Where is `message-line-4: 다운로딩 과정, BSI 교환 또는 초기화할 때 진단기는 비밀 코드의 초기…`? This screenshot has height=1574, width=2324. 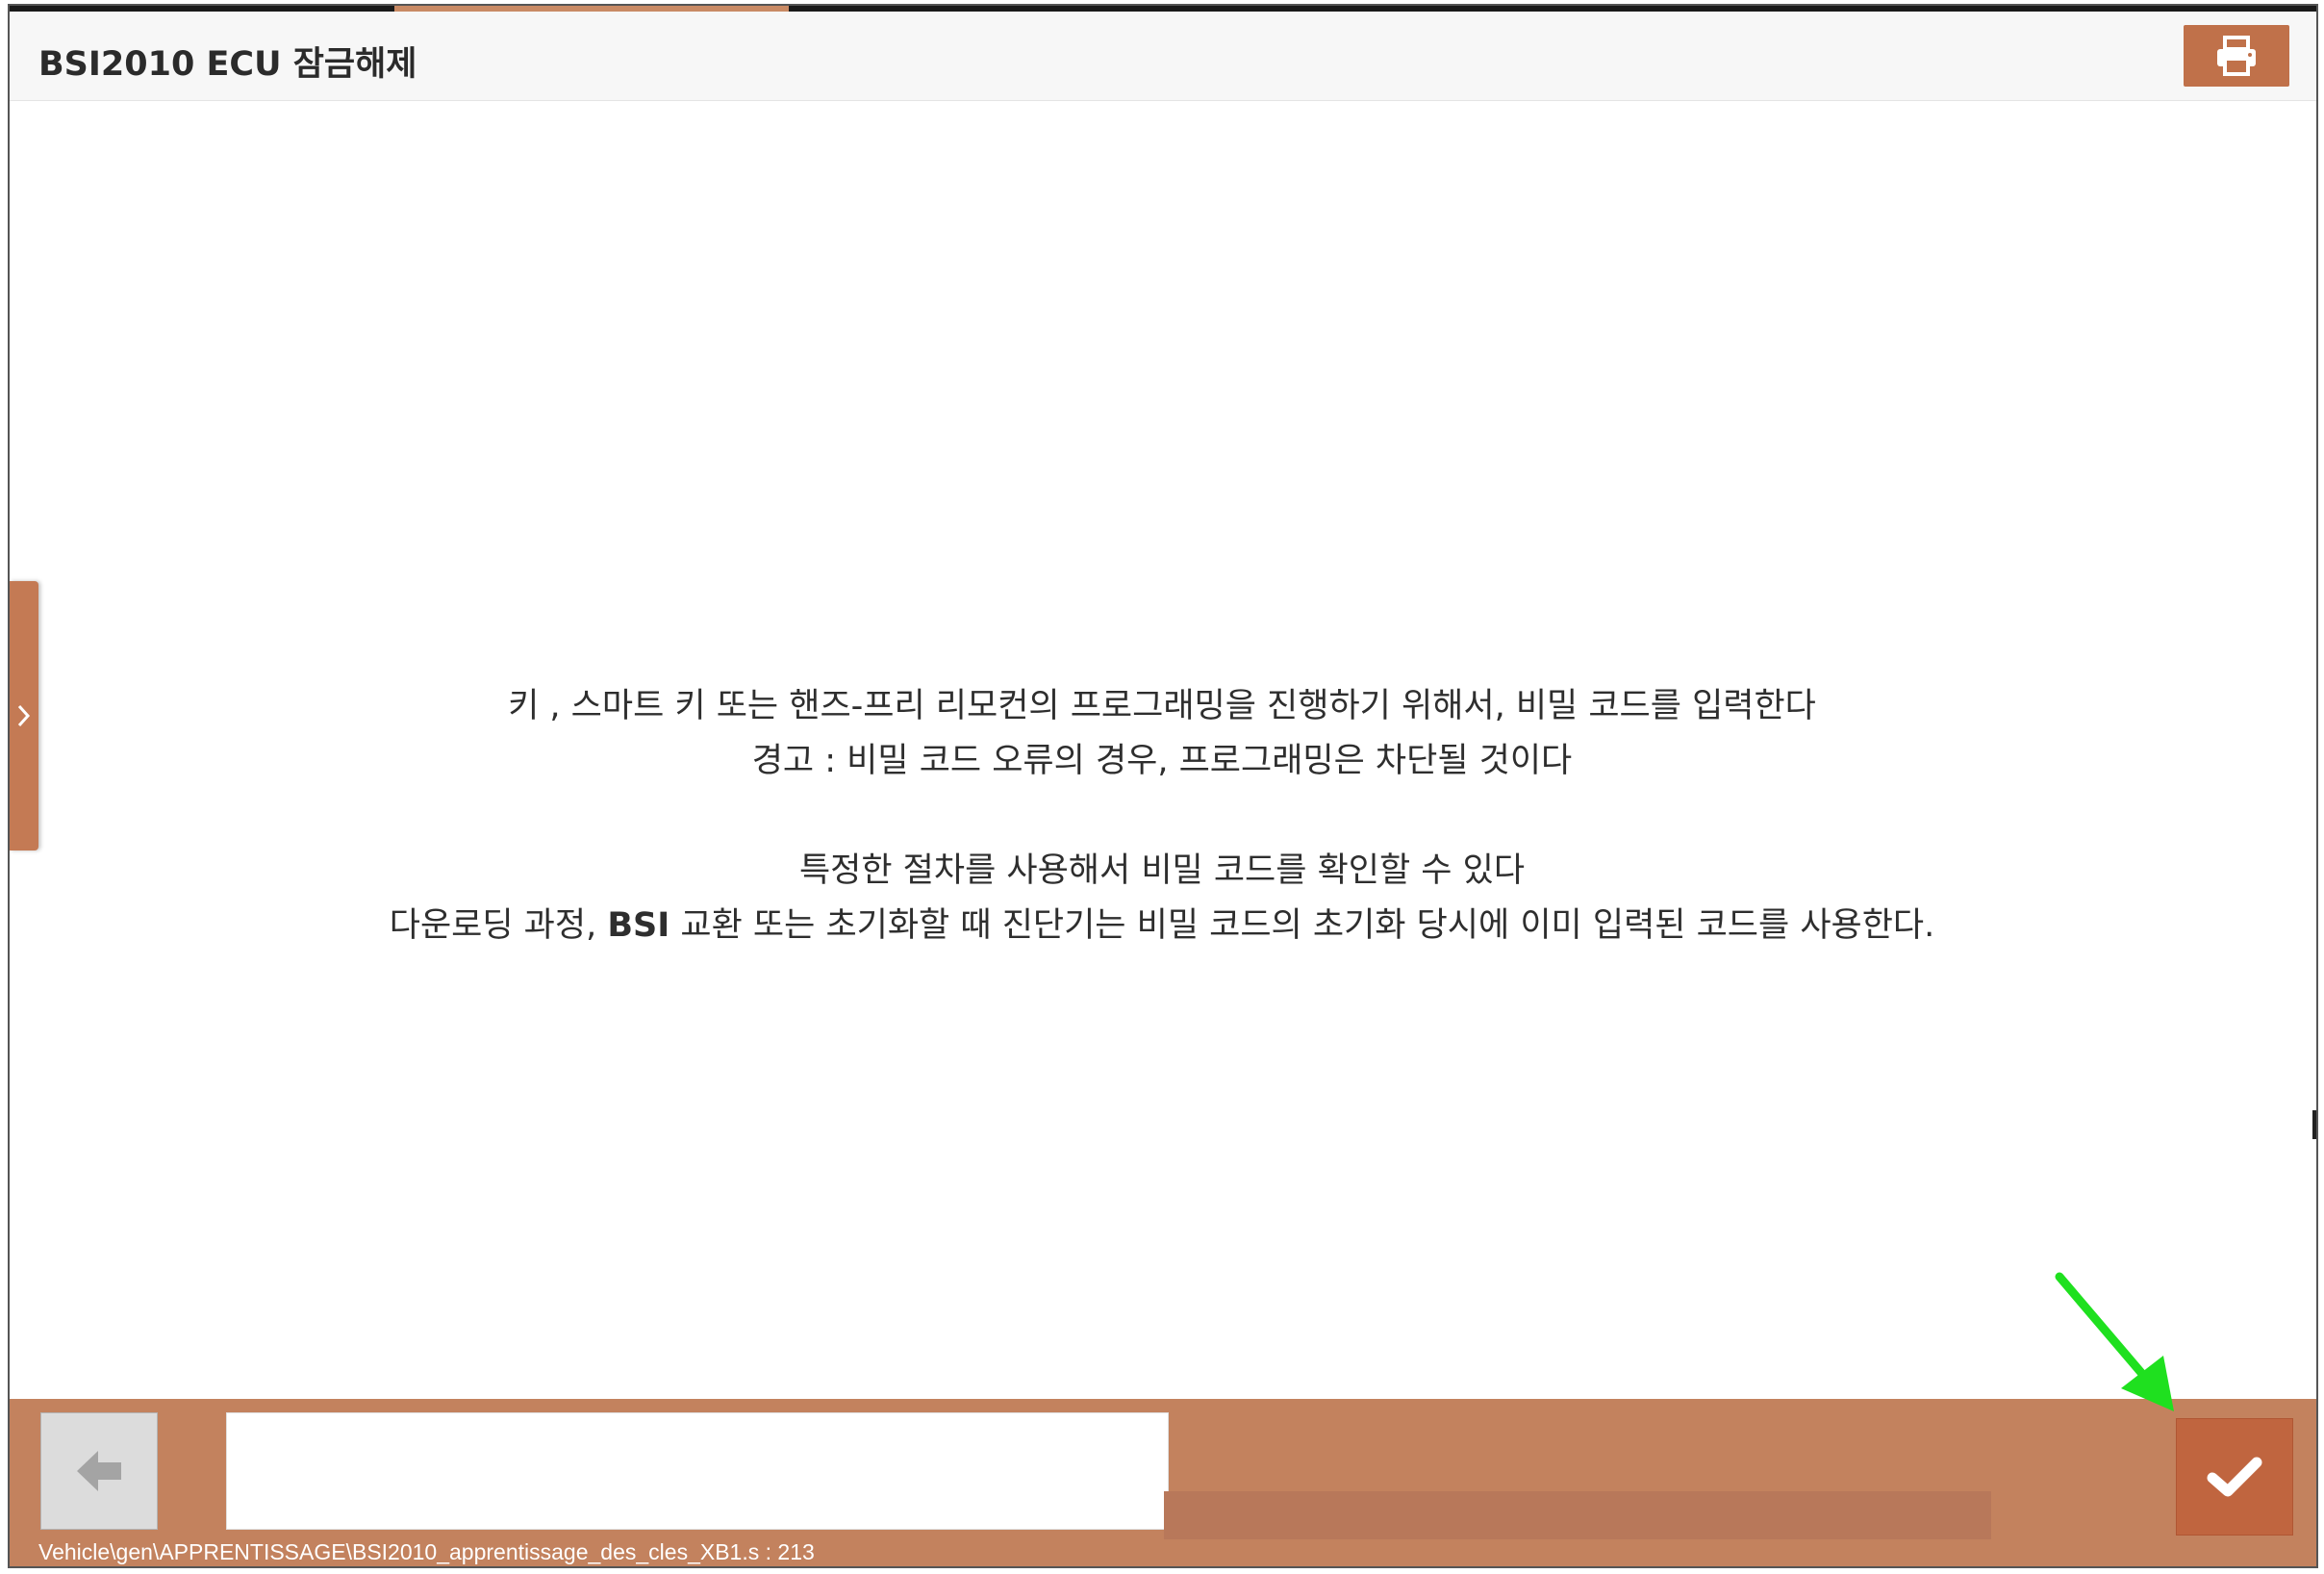 message-line-4: 다운로딩 과정, BSI 교환 또는 초기화할 때 진단기는 비밀 코드의 초기… is located at coordinates (1162, 926).